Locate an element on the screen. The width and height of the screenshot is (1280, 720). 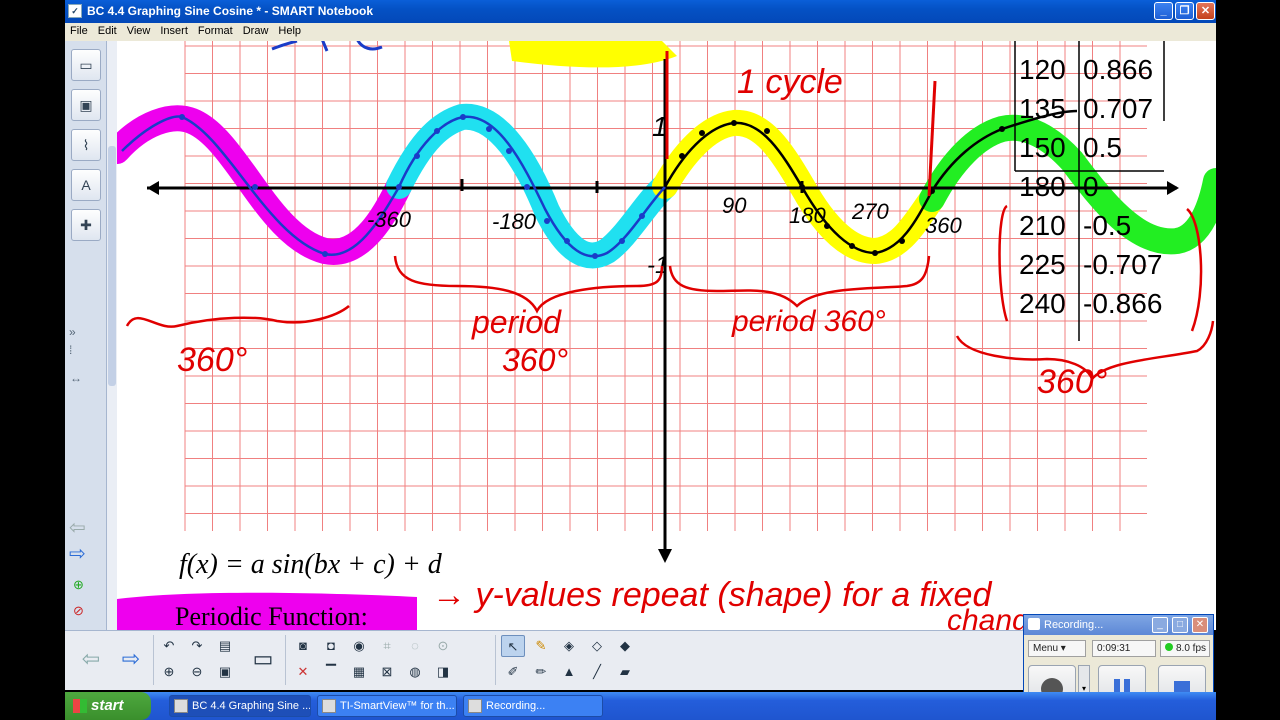
gallery-icon: ▣ is located at coordinates (86, 105).